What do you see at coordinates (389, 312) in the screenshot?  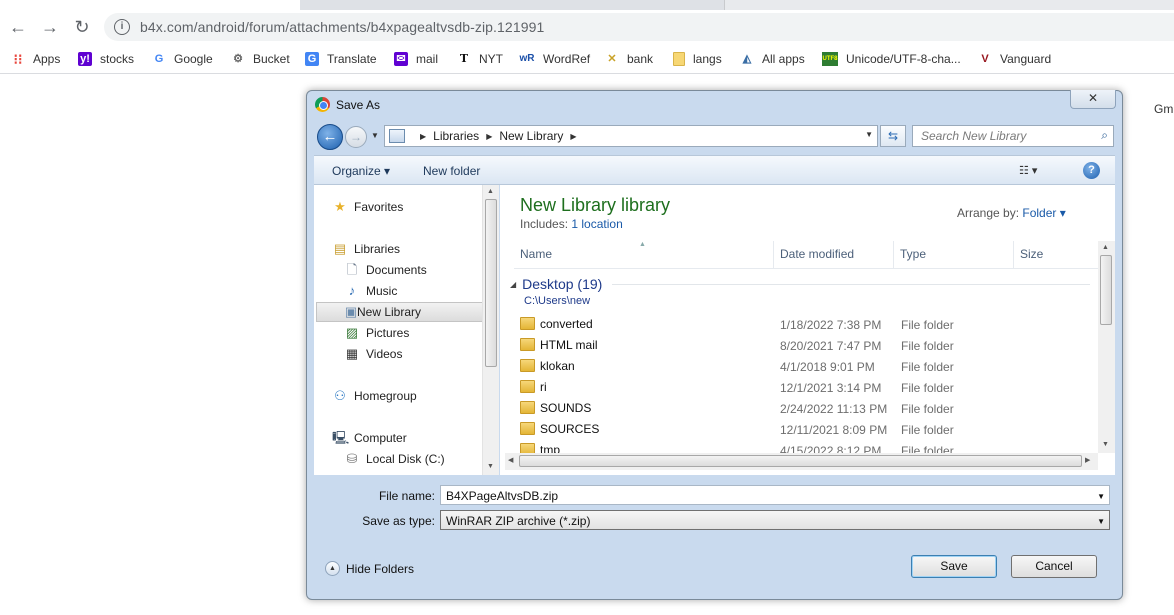 I see `nav-label: New Library` at bounding box center [389, 312].